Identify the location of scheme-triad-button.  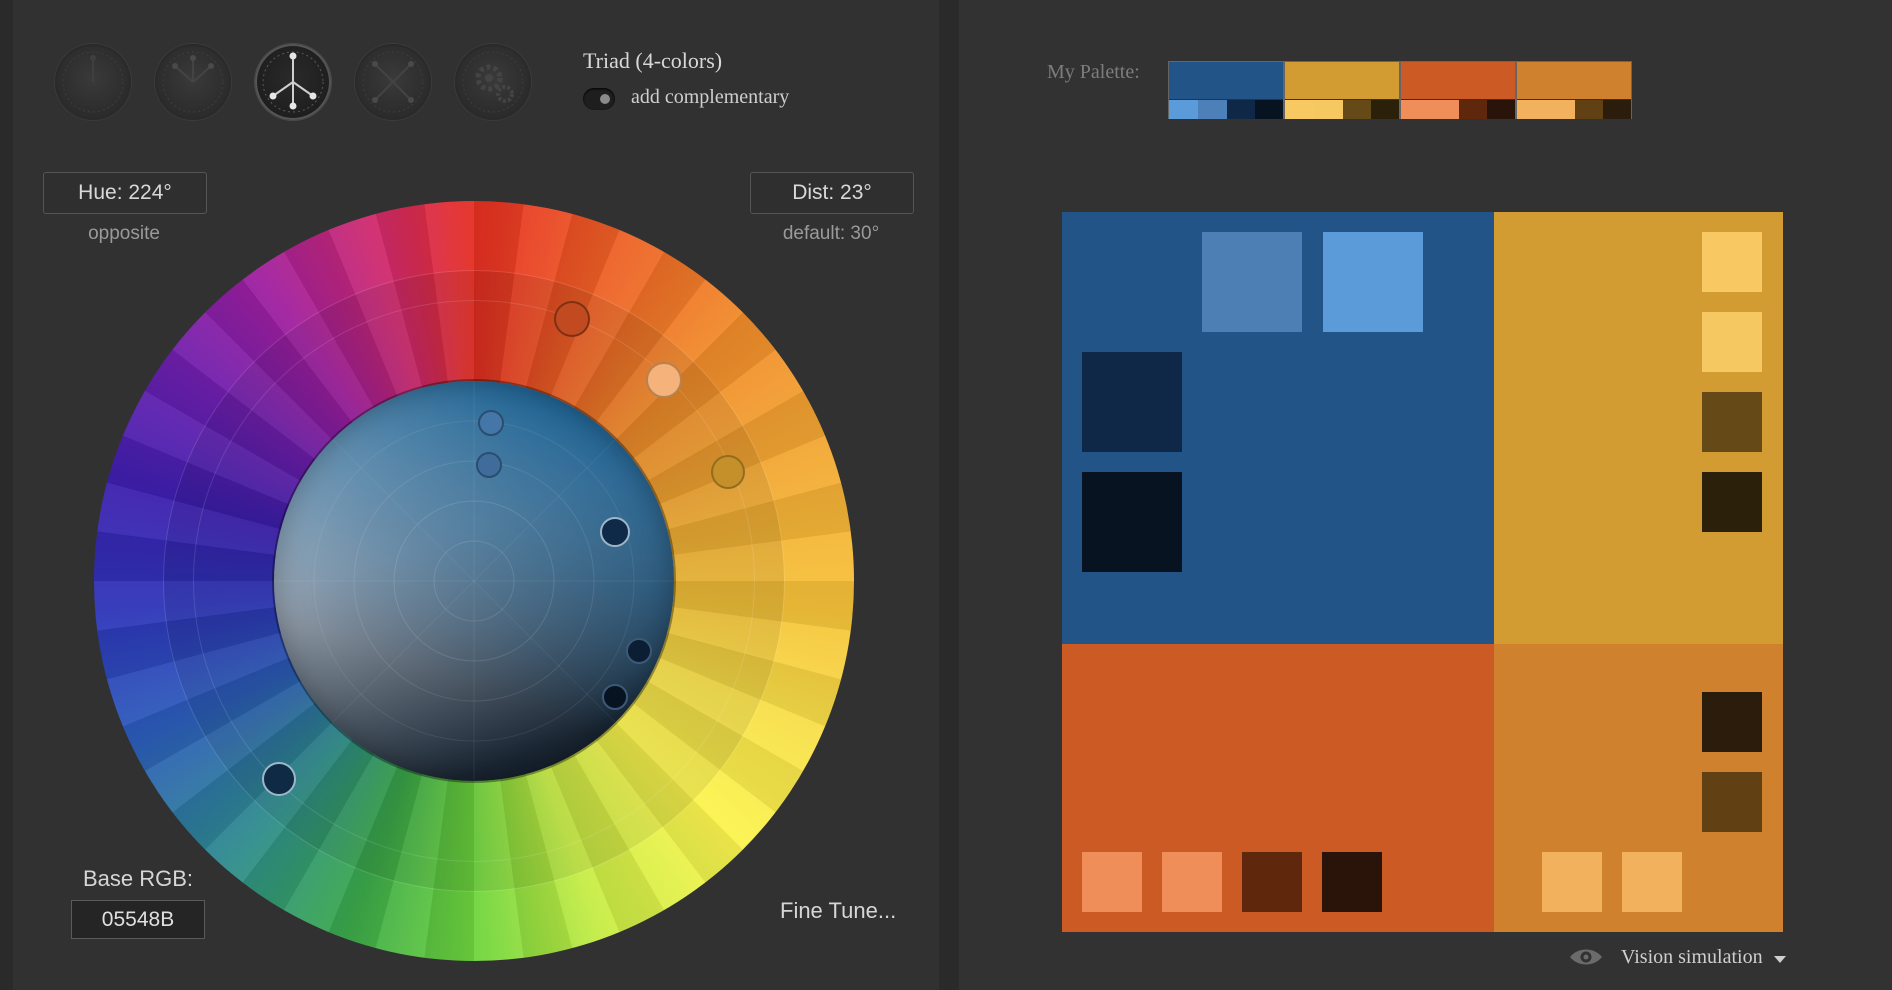
(293, 82).